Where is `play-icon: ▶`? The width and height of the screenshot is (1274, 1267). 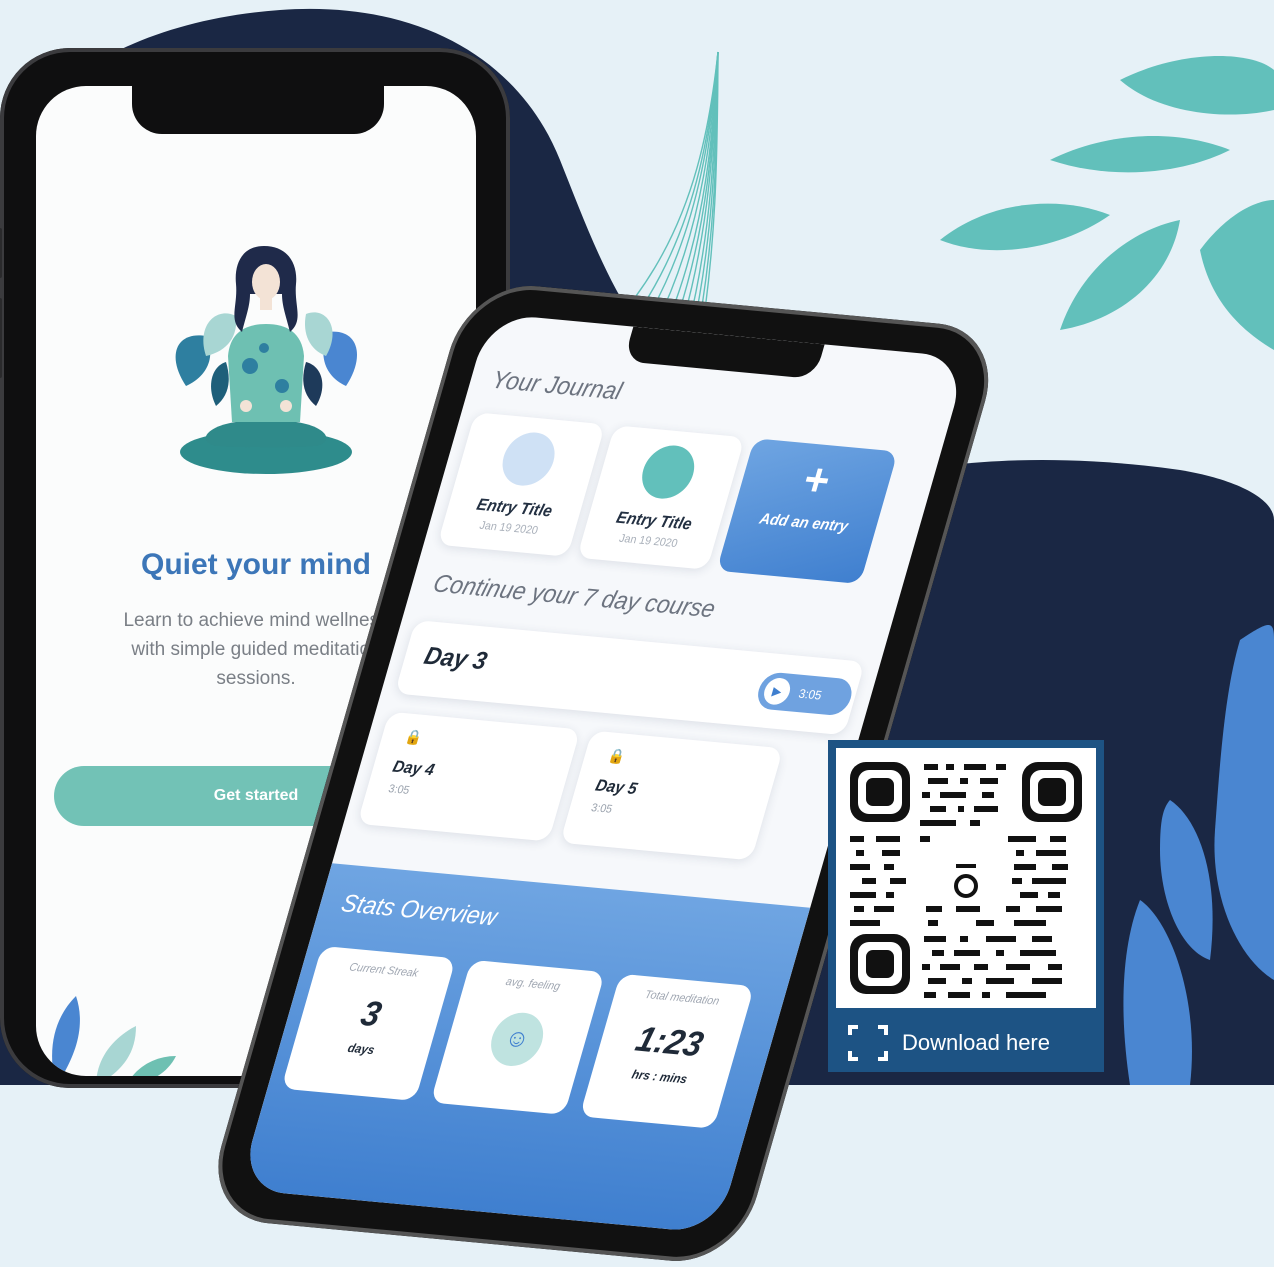
play-icon: ▶ is located at coordinates (777, 691).